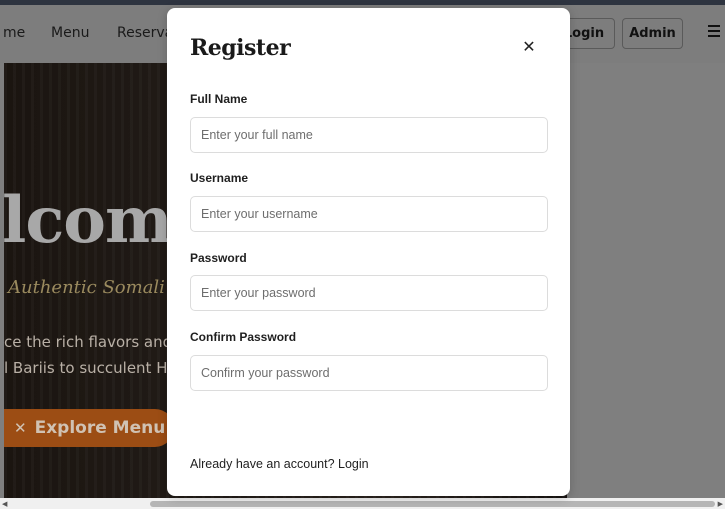  What do you see at coordinates (369, 214) in the screenshot?
I see `username-input` at bounding box center [369, 214].